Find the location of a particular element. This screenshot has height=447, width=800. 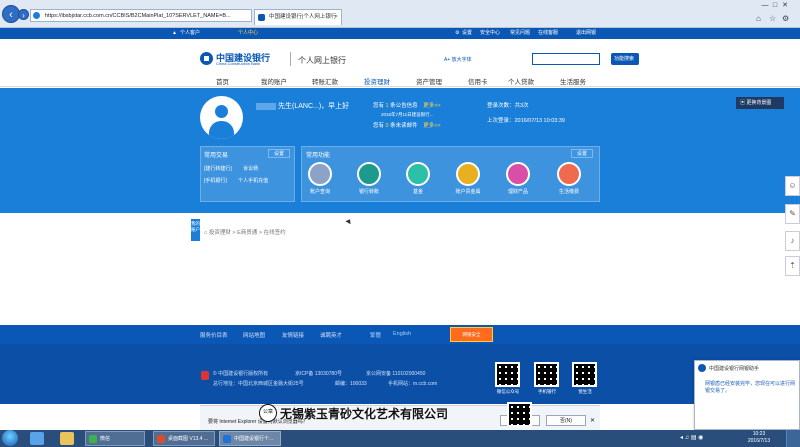

mobile-site: 手机网站：m.ccb.com is located at coordinates (412, 383).